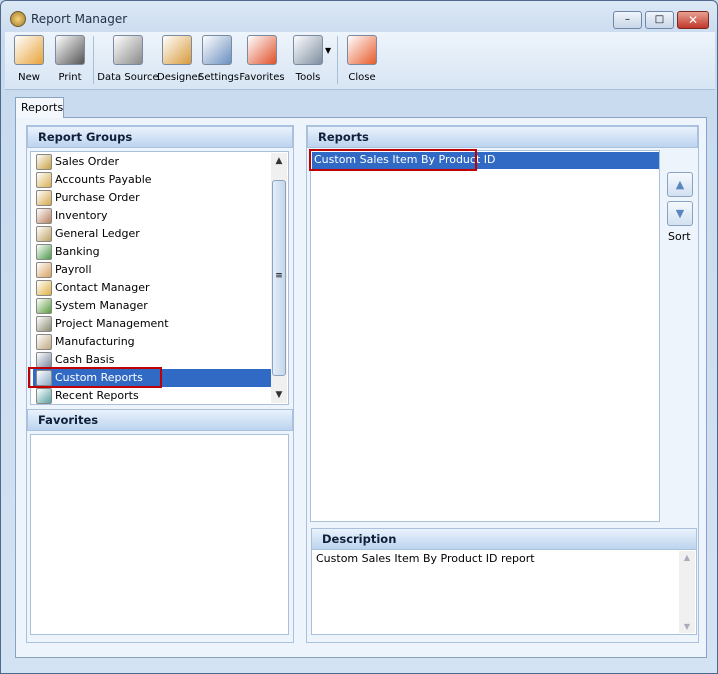 This screenshot has height=674, width=718. Describe the element at coordinates (177, 50) in the screenshot. I see `designer-ruler-icon` at that location.